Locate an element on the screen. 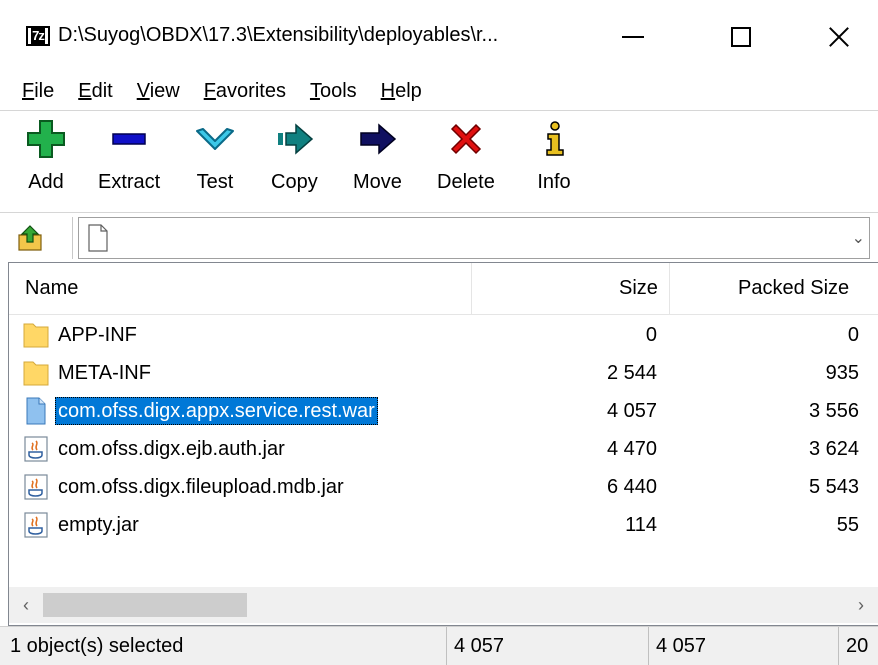 The width and height of the screenshot is (878, 665). chevron-left-icon: ‹ is located at coordinates (26, 604).